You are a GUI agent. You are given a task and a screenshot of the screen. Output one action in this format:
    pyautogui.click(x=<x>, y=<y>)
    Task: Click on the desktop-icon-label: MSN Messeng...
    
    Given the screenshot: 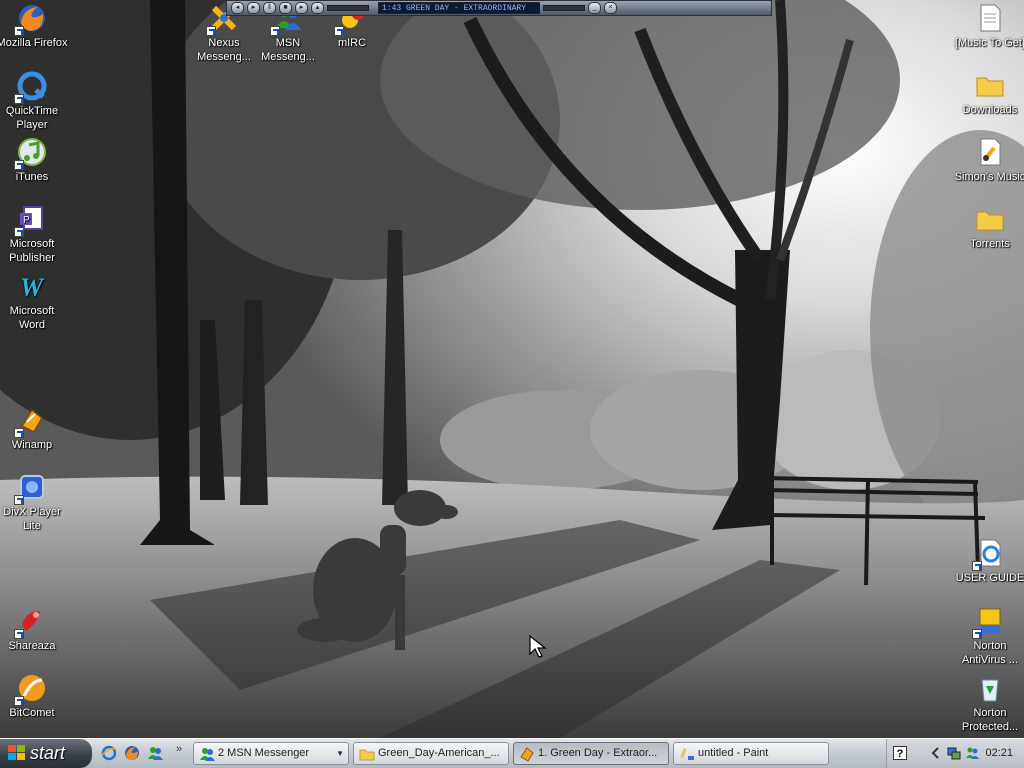 What is the action you would take?
    pyautogui.click(x=288, y=50)
    